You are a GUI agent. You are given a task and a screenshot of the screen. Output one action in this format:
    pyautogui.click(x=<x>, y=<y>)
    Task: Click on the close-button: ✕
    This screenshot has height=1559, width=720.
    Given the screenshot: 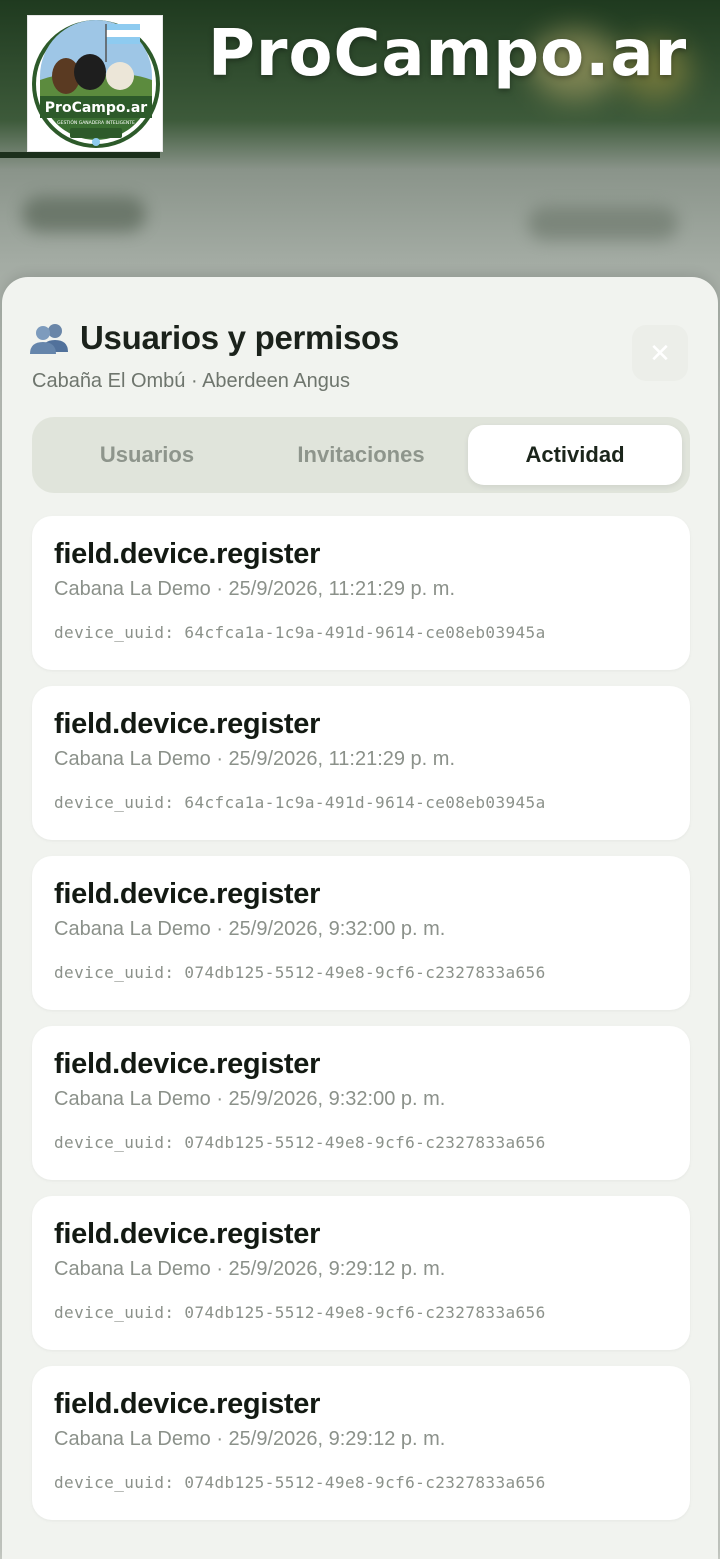 What is the action you would take?
    pyautogui.click(x=660, y=353)
    